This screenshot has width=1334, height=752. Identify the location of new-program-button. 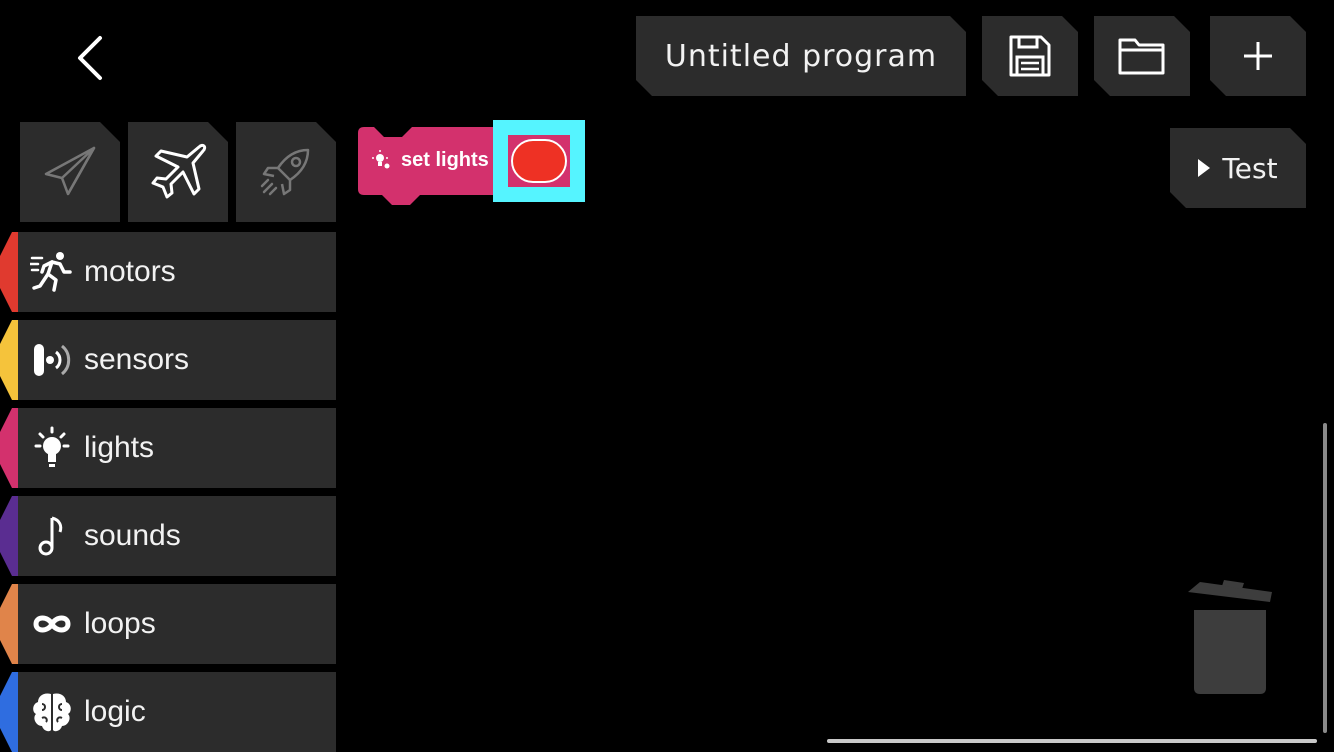
(1258, 56).